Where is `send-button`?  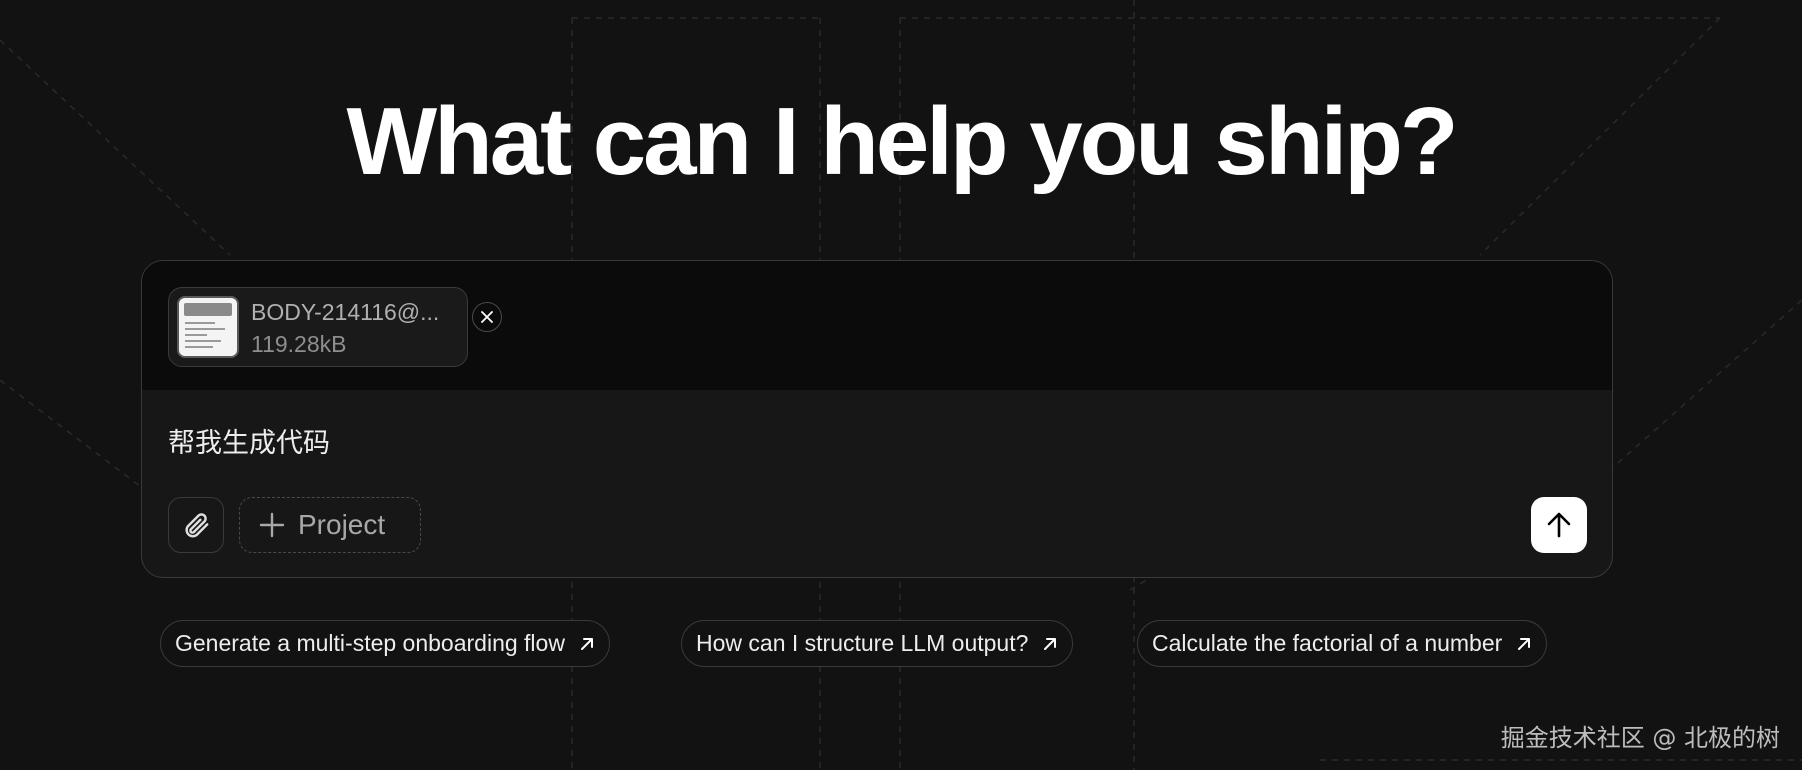 send-button is located at coordinates (1559, 525).